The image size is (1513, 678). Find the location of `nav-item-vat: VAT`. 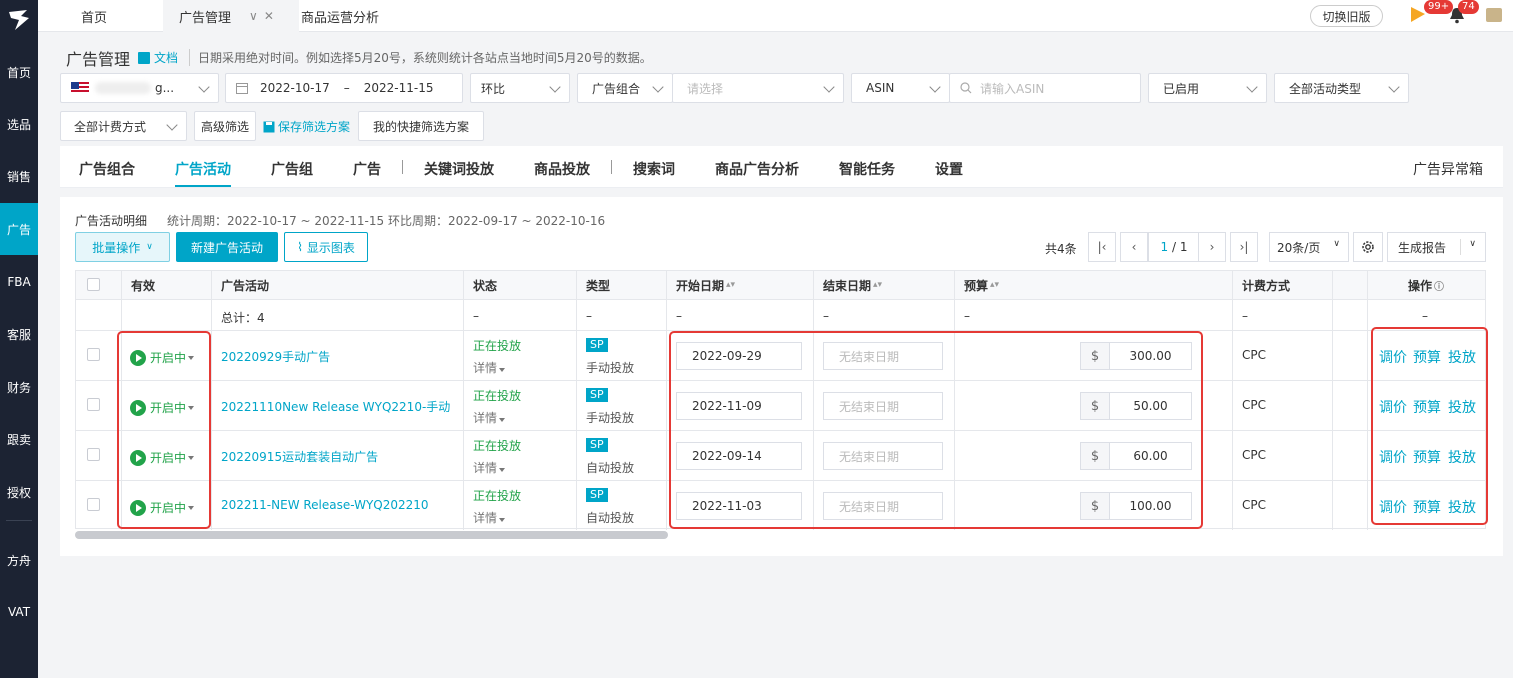

nav-item-vat: VAT is located at coordinates (19, 612).